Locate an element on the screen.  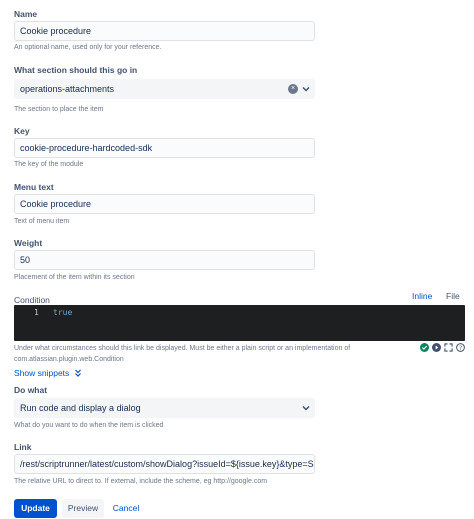
help-icon: ? is located at coordinates (460, 347).